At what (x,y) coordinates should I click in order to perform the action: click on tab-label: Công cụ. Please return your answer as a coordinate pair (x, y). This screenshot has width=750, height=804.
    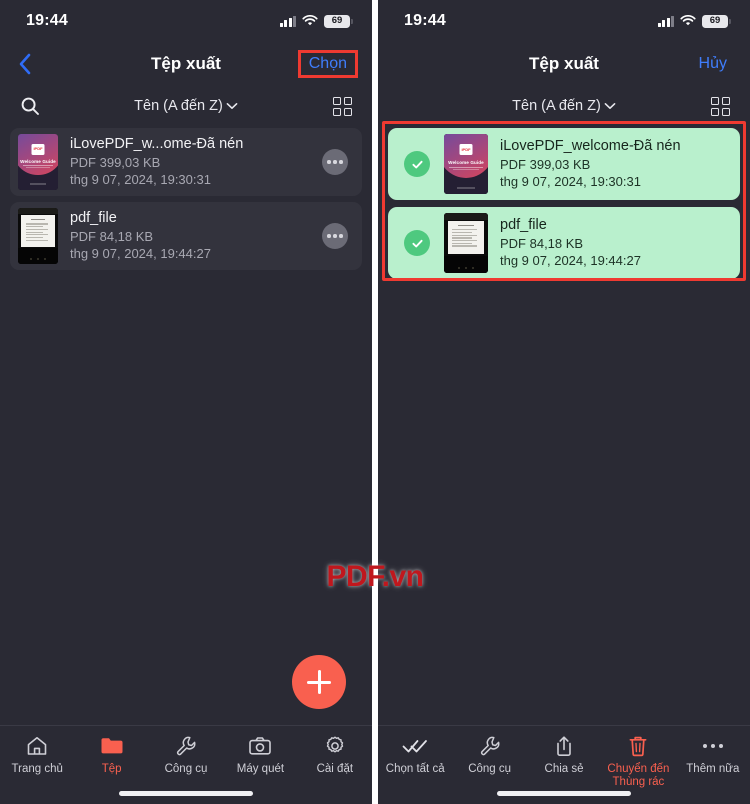
    Looking at the image, I should click on (186, 769).